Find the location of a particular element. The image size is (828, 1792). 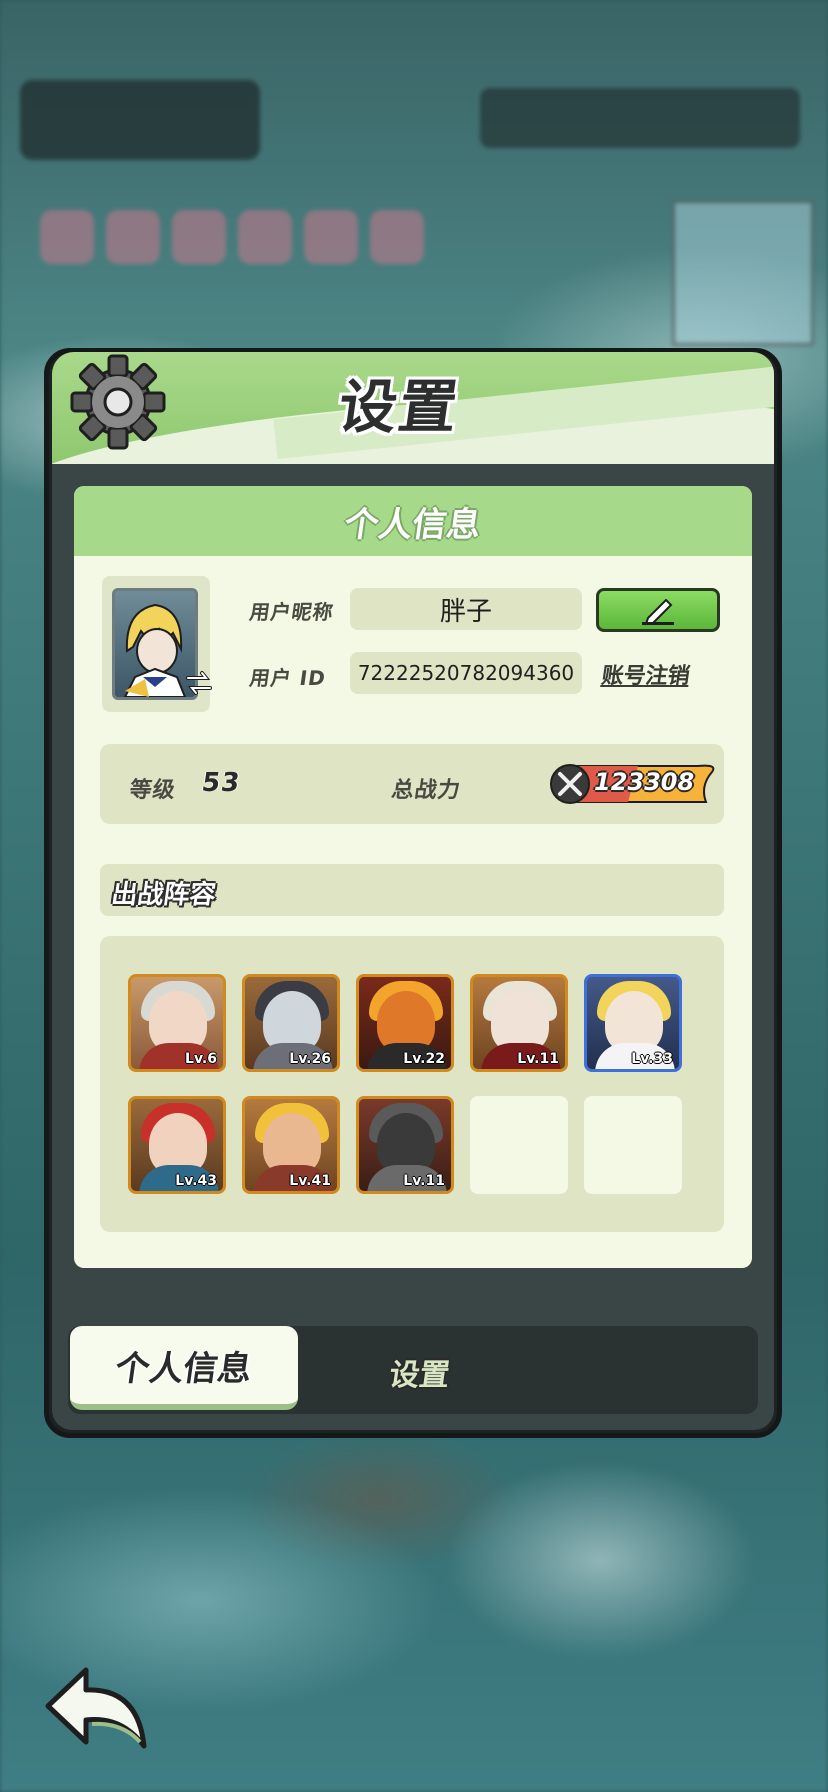

power-badge: 123308 is located at coordinates (633, 784).